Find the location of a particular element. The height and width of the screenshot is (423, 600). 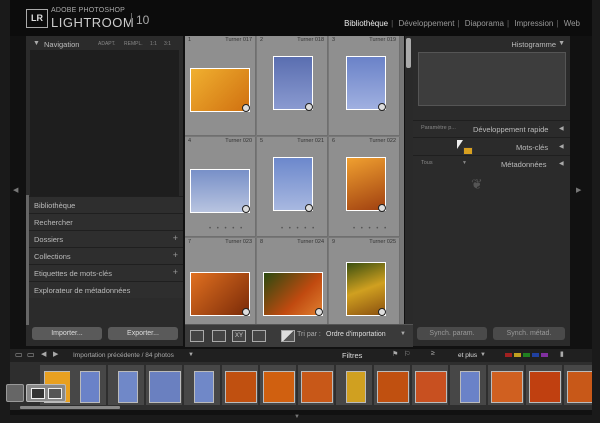

sort-order-select: Ordre d'importation is located at coordinates (356, 334).